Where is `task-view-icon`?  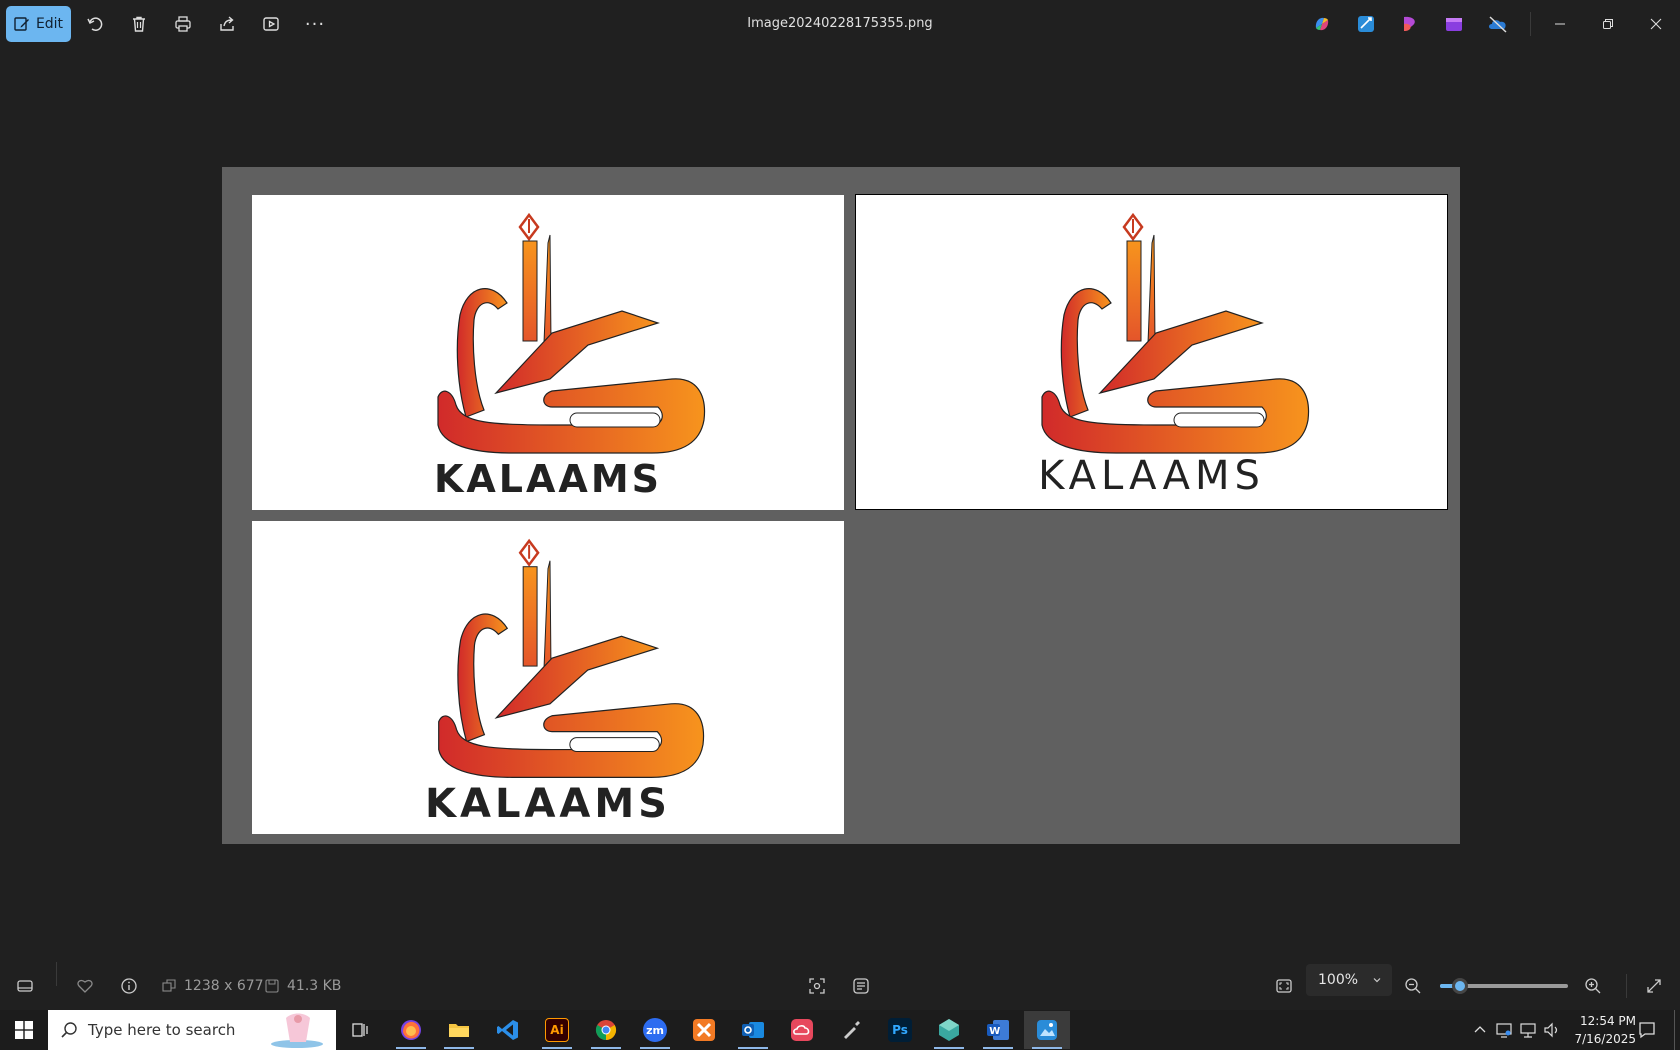 task-view-icon is located at coordinates (360, 1030).